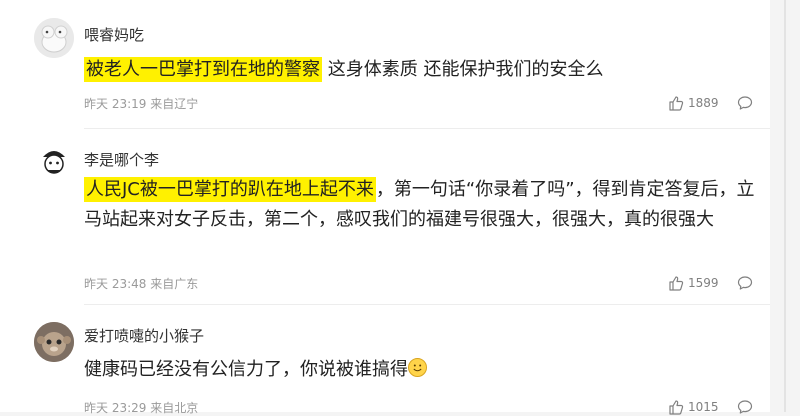 The height and width of the screenshot is (416, 800). What do you see at coordinates (121, 159) in the screenshot?
I see `comment-author: 李是哪个李` at bounding box center [121, 159].